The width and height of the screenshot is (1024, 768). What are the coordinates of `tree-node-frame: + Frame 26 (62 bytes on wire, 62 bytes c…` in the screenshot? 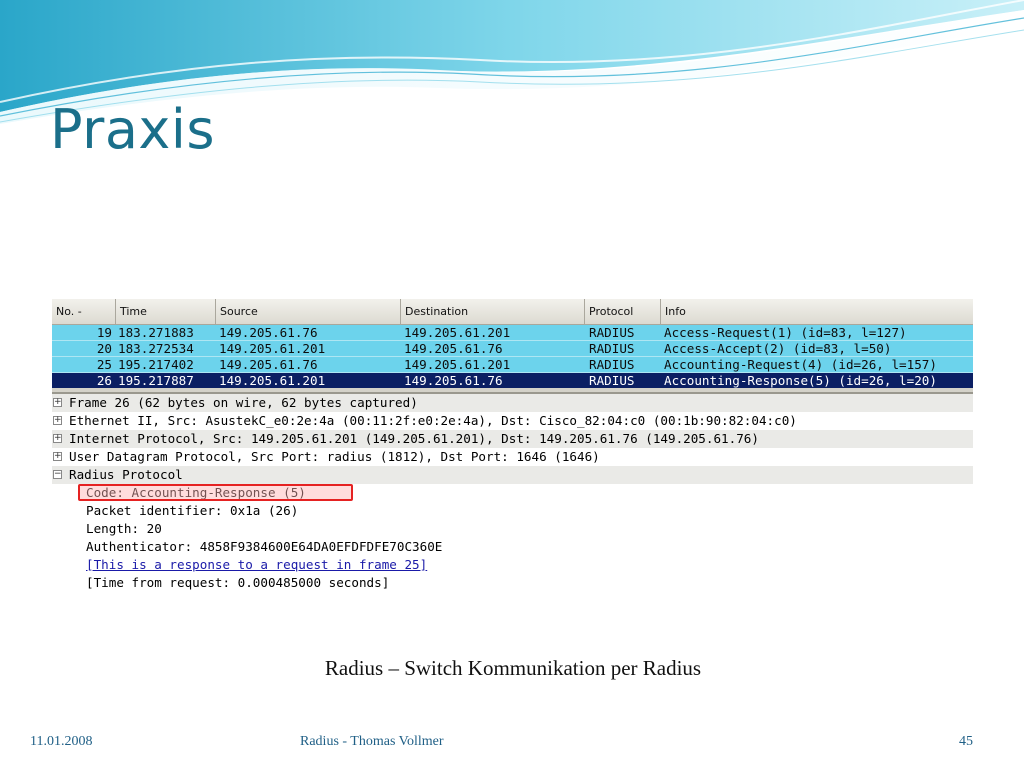 It's located at (512, 403).